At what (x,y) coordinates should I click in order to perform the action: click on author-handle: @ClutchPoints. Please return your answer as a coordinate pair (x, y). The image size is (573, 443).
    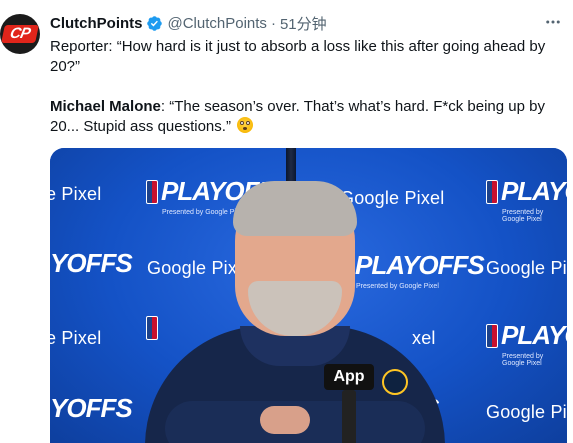
    Looking at the image, I should click on (217, 23).